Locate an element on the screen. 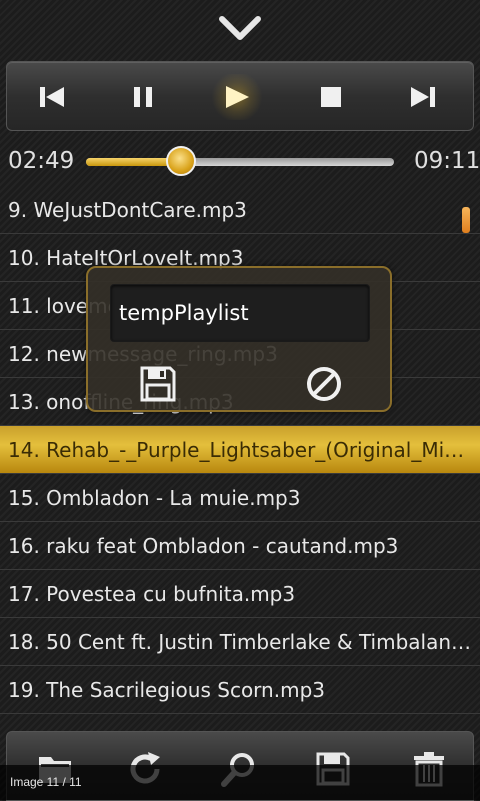  floppy-disk-icon is located at coordinates (158, 384).